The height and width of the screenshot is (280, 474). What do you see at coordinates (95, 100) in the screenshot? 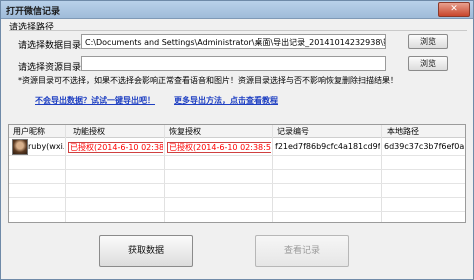
I see `one-click-export-link: 不会导出数据？试试一键导出吧！` at bounding box center [95, 100].